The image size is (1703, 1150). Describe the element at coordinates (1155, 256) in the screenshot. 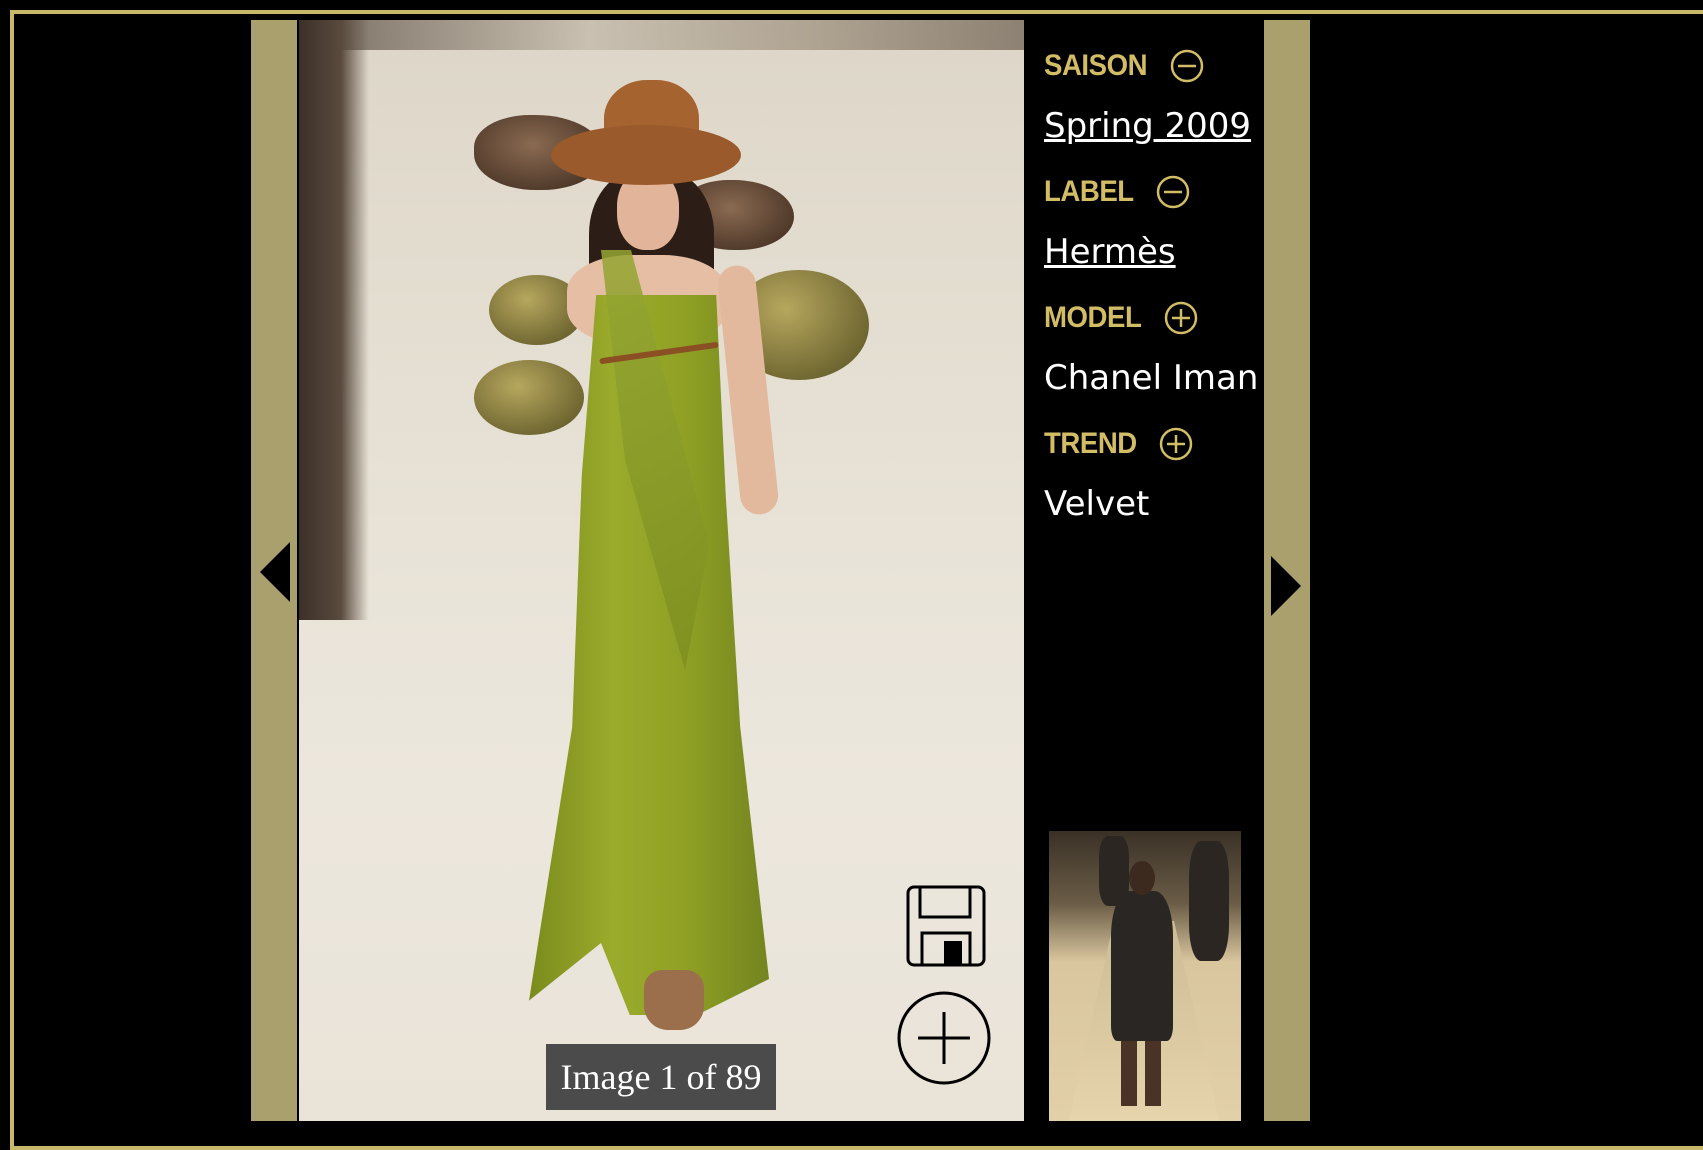

I see `label-value-link: Hermès` at that location.